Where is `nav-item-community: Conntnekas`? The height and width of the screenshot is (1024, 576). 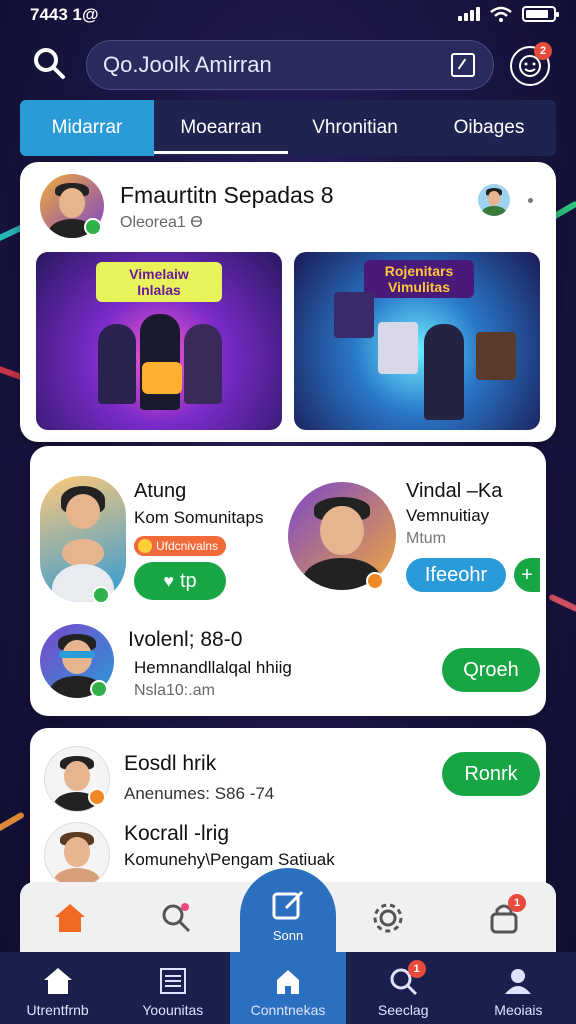
nav-item-community: Conntnekas is located at coordinates (288, 988).